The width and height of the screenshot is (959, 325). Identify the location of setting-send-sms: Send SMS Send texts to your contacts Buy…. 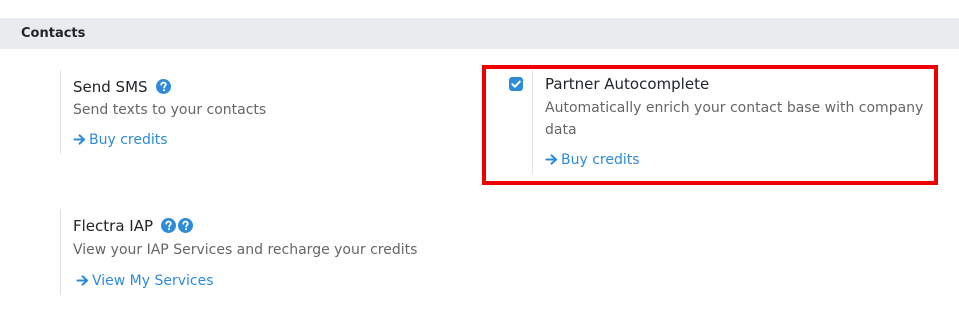
(260, 112).